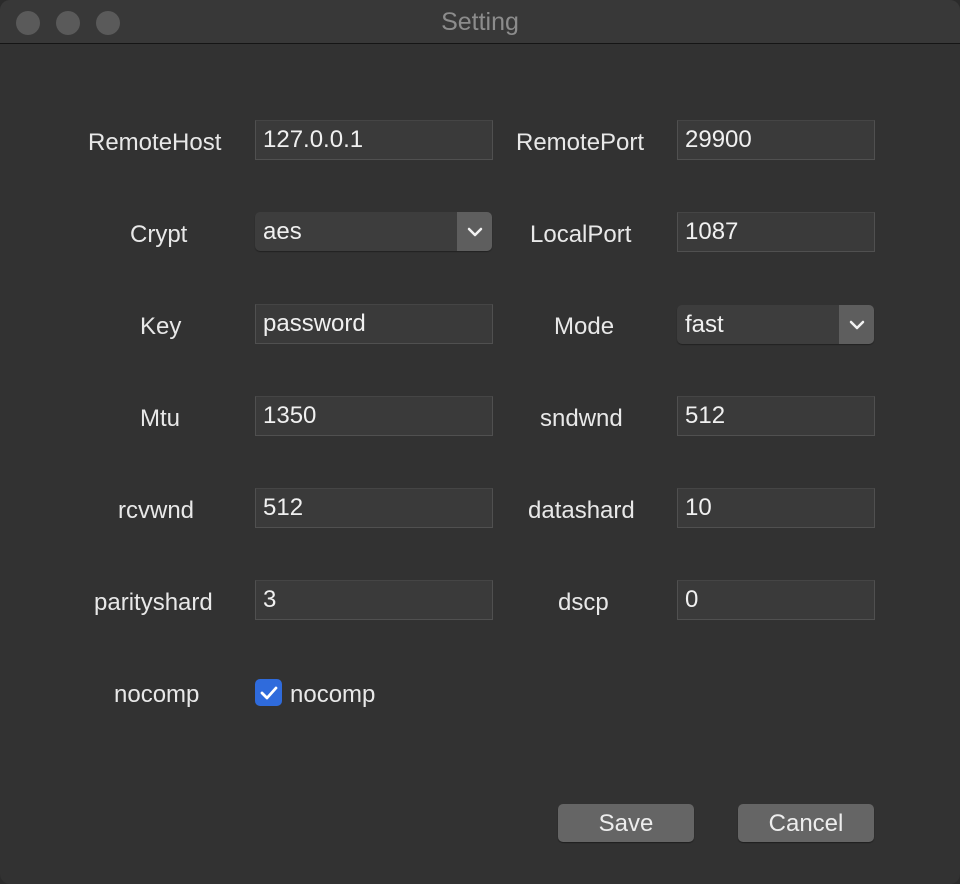  I want to click on mode-select: fast, so click(775, 324).